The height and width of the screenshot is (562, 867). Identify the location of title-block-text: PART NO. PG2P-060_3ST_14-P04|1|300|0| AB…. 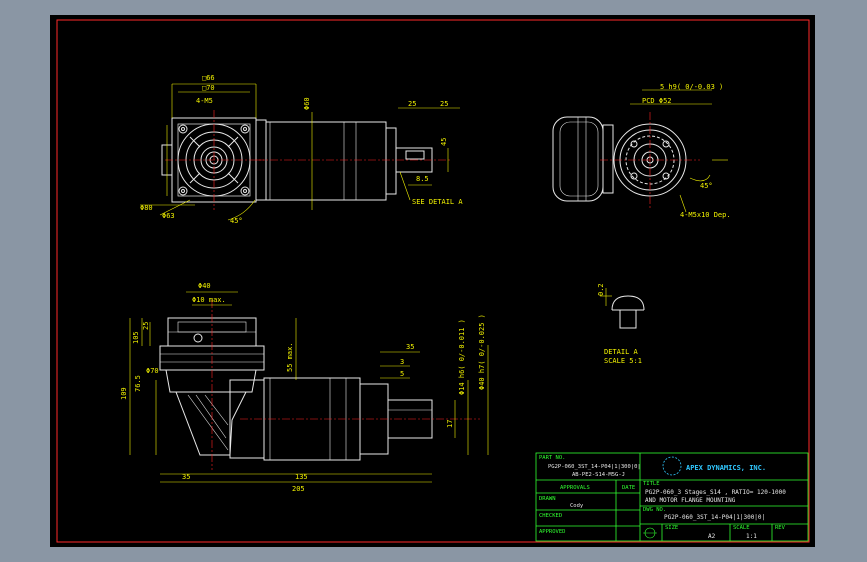
(662, 497).